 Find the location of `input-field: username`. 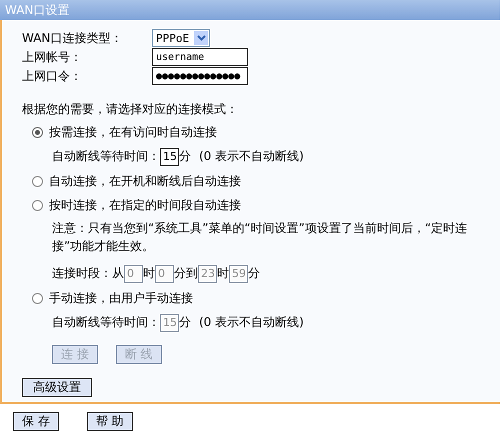

input-field: username is located at coordinates (200, 57).